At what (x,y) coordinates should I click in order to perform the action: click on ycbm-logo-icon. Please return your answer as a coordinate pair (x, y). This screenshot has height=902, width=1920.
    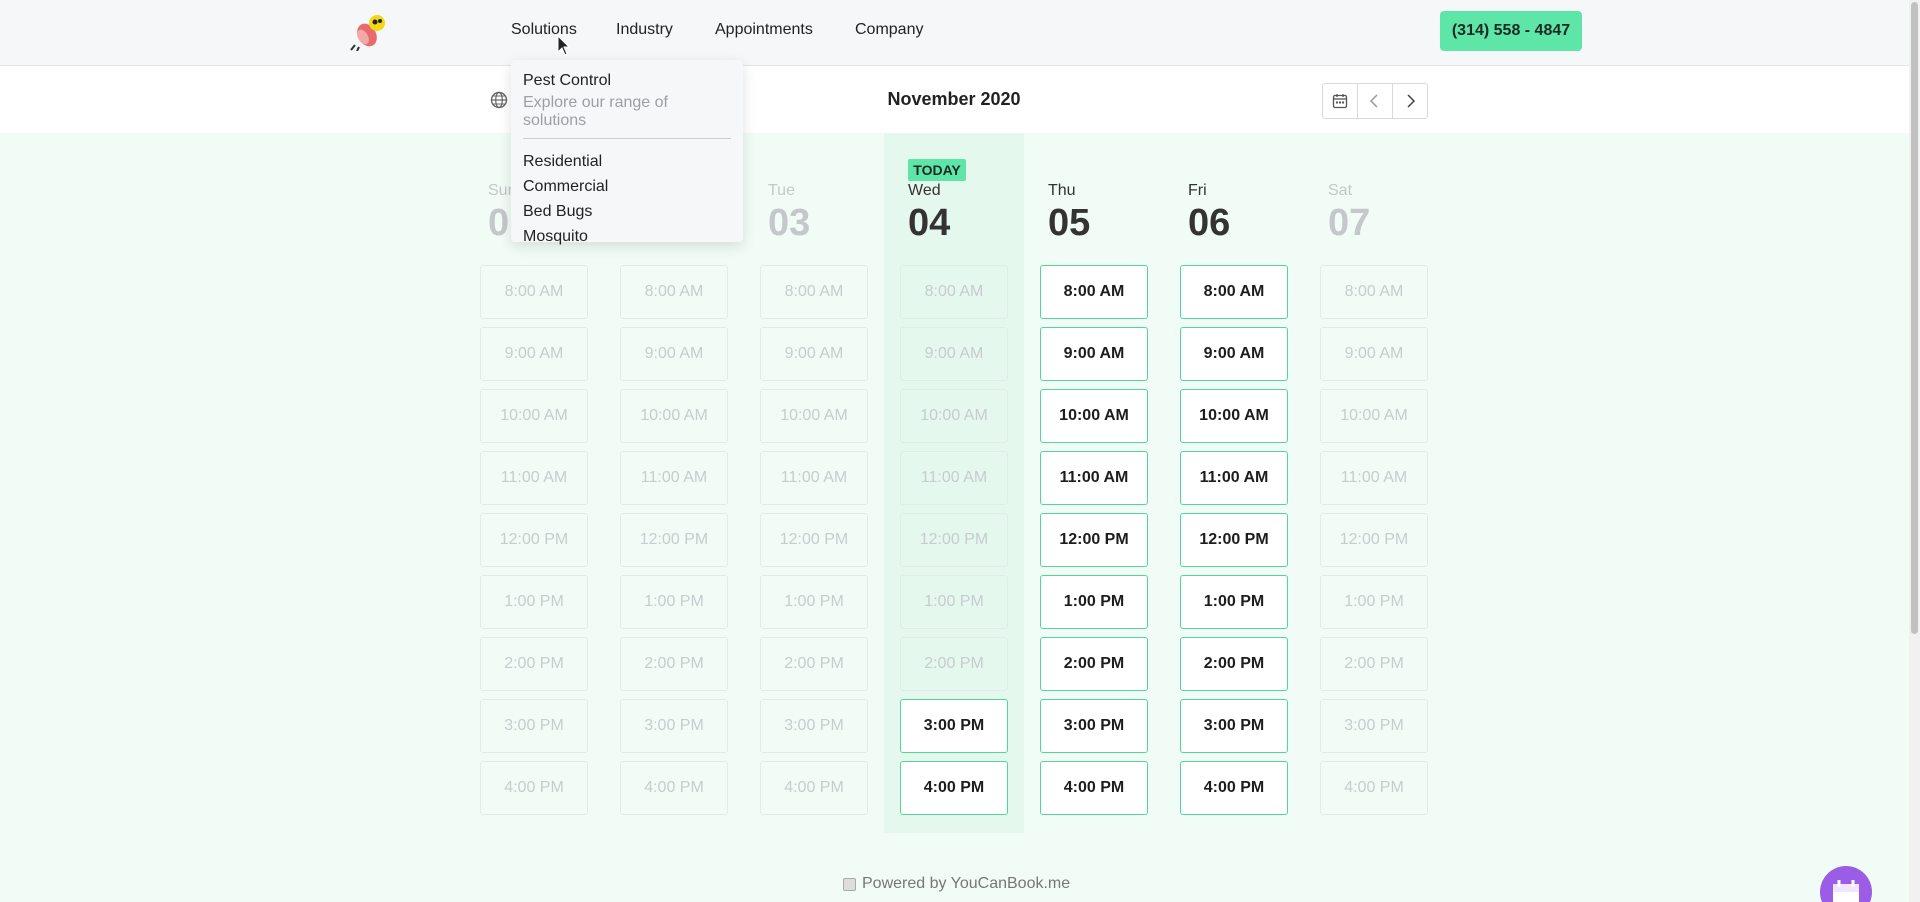
    Looking at the image, I should click on (849, 884).